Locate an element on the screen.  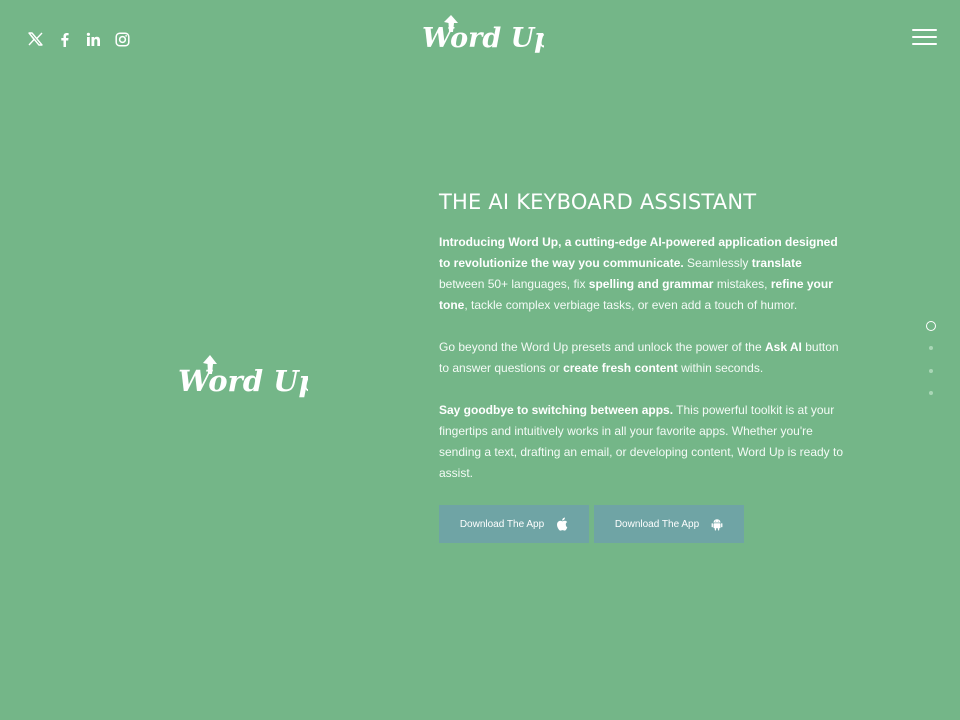
site-header: Word Up is located at coordinates (480, 39).